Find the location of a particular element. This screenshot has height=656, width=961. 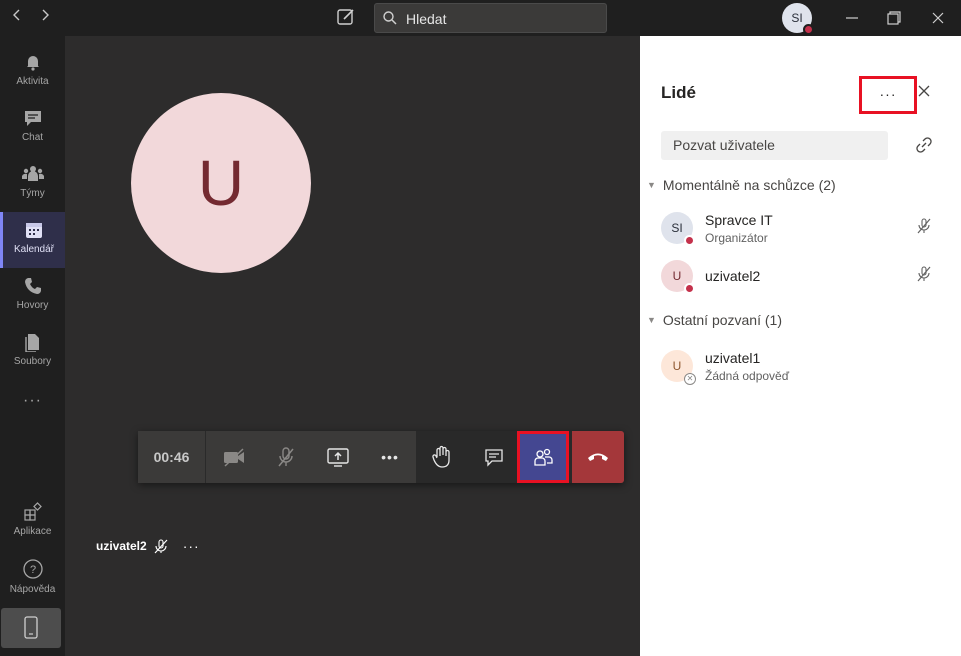

invite-people-input: Pozvat uživatele is located at coordinates (774, 145).